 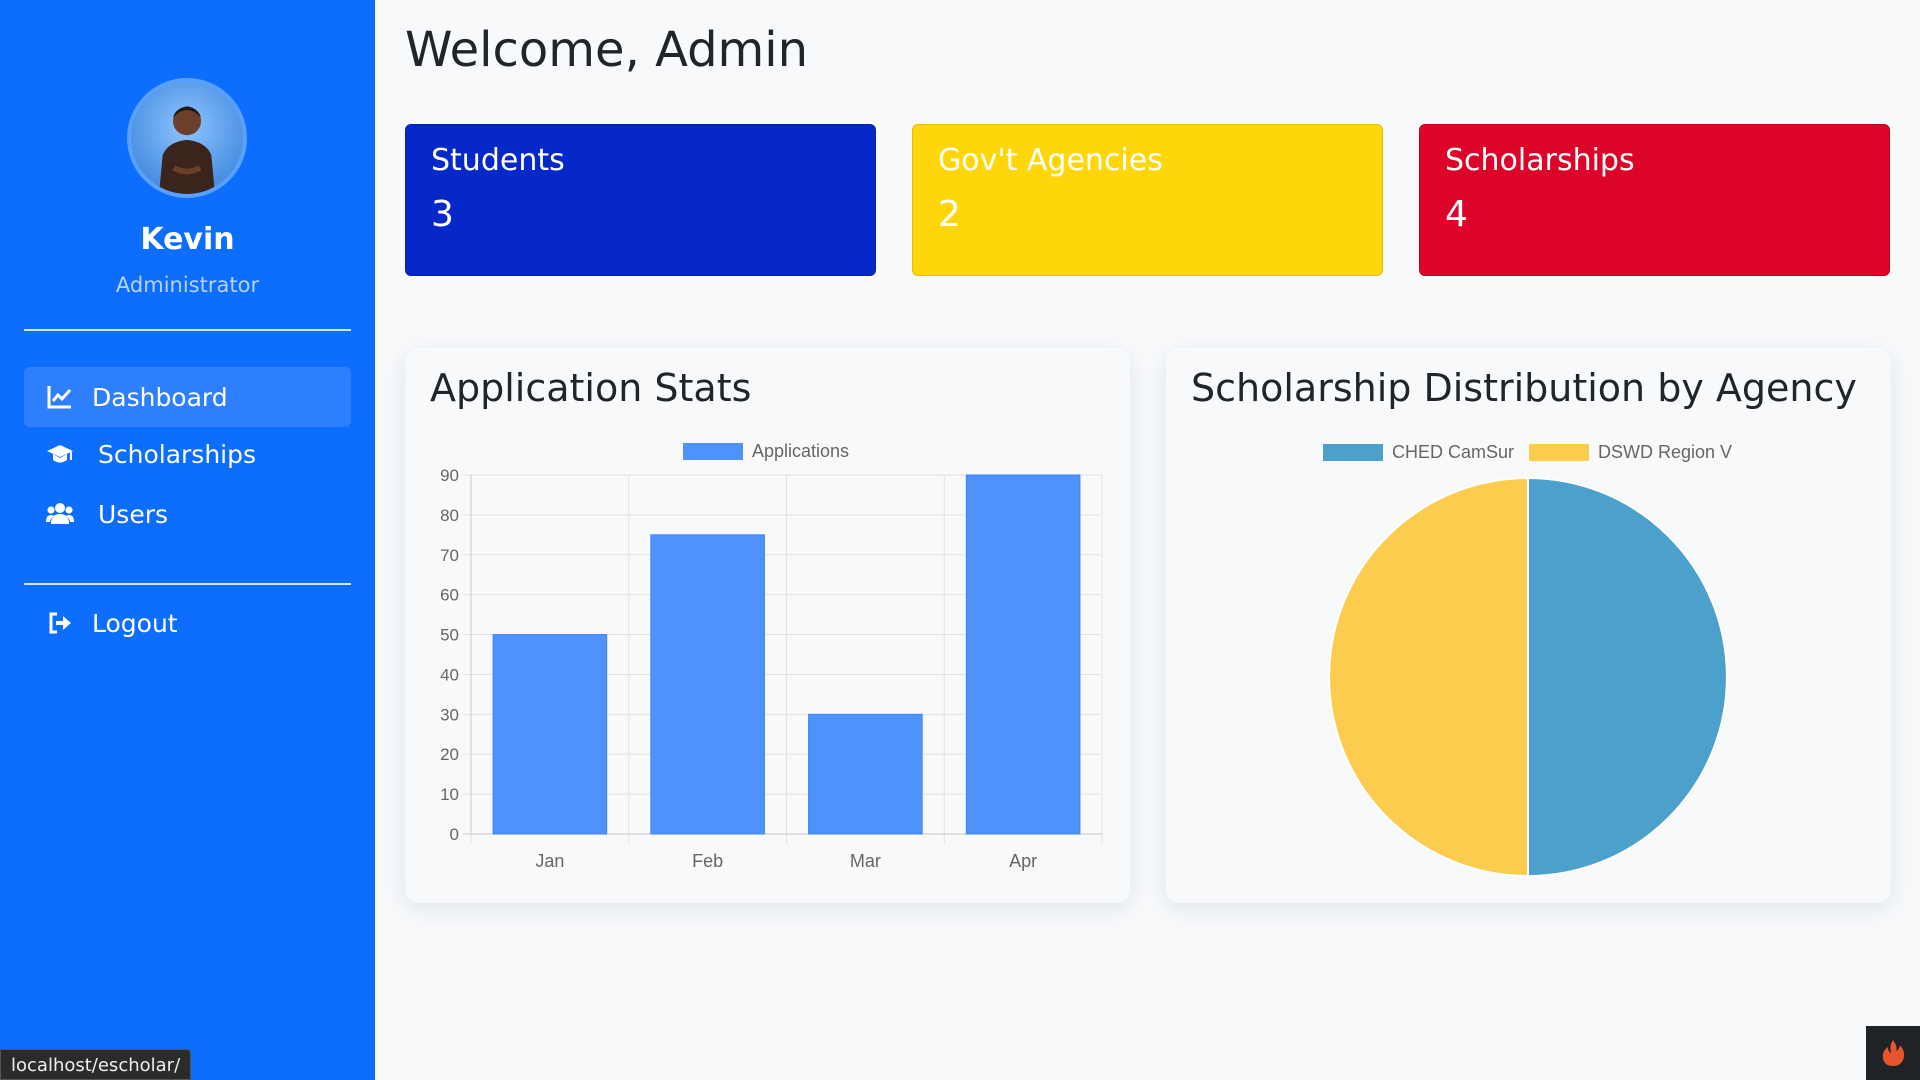 I want to click on y-tick-label: 10, so click(x=449, y=794).